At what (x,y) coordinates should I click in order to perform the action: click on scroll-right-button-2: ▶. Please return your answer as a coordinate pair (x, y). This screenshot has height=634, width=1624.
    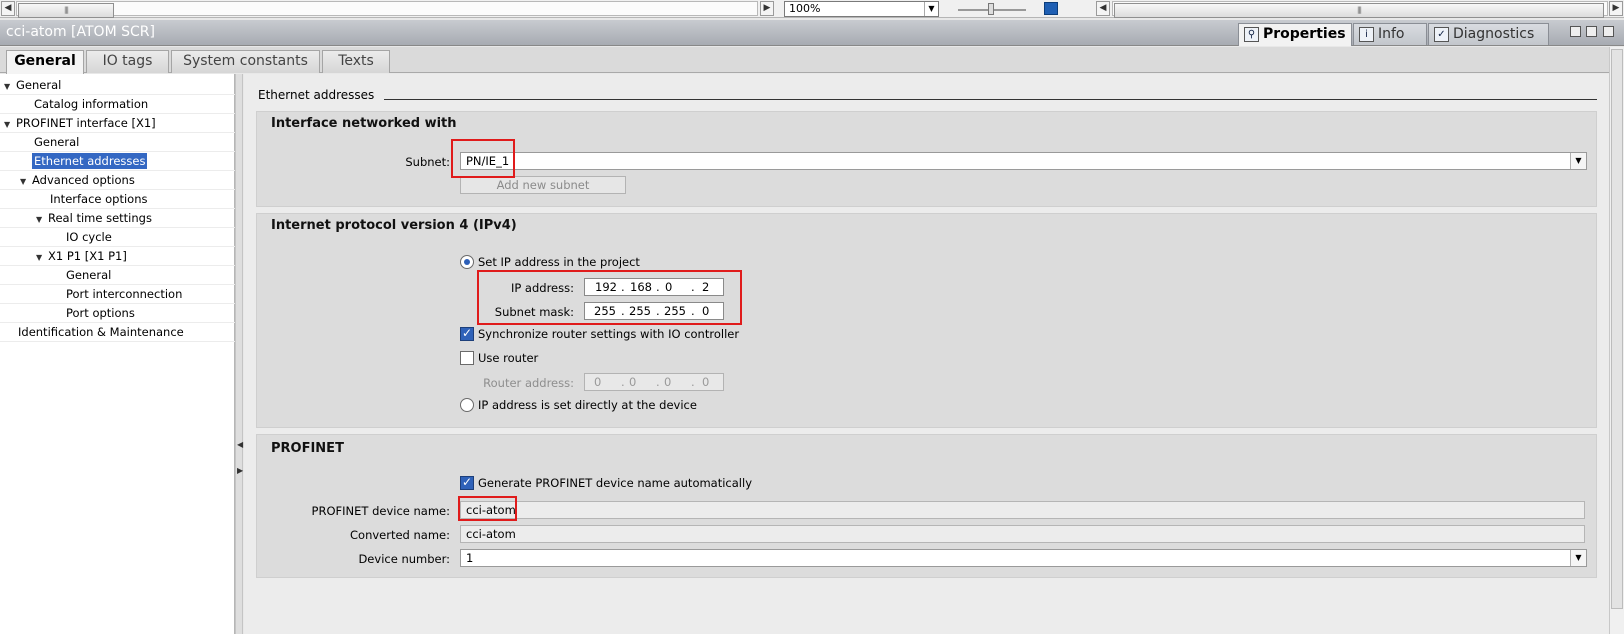
    Looking at the image, I should click on (1616, 8).